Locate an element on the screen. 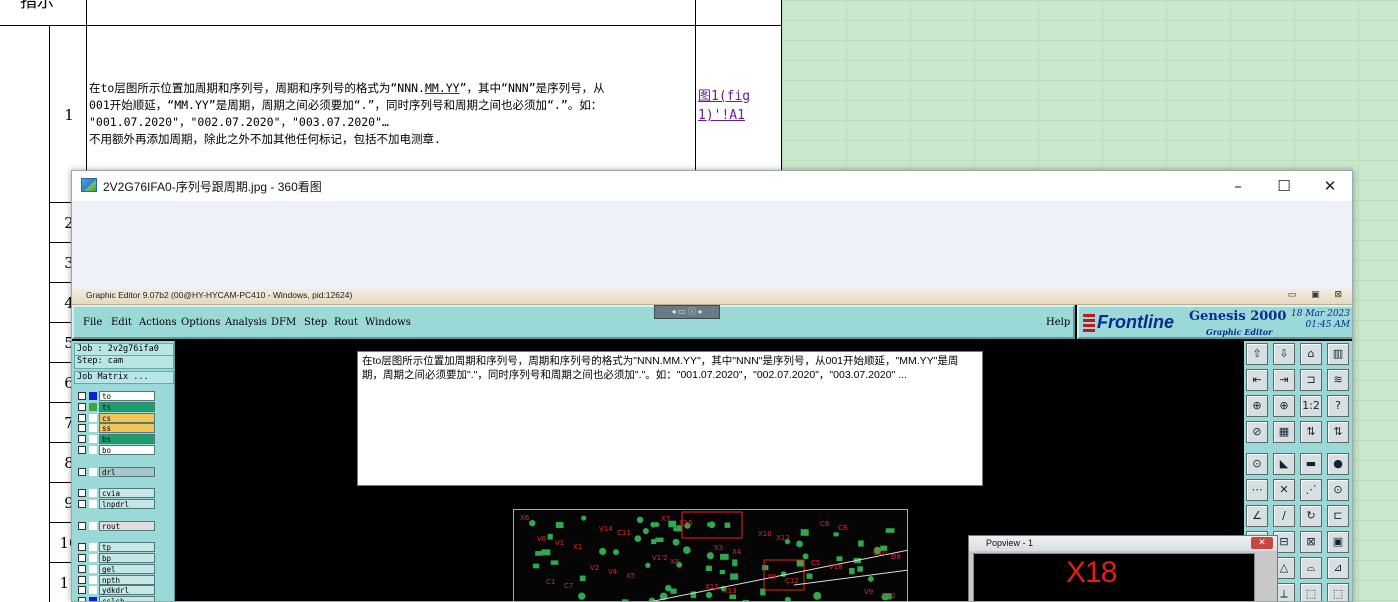  layer-row: bs is located at coordinates (123, 439).